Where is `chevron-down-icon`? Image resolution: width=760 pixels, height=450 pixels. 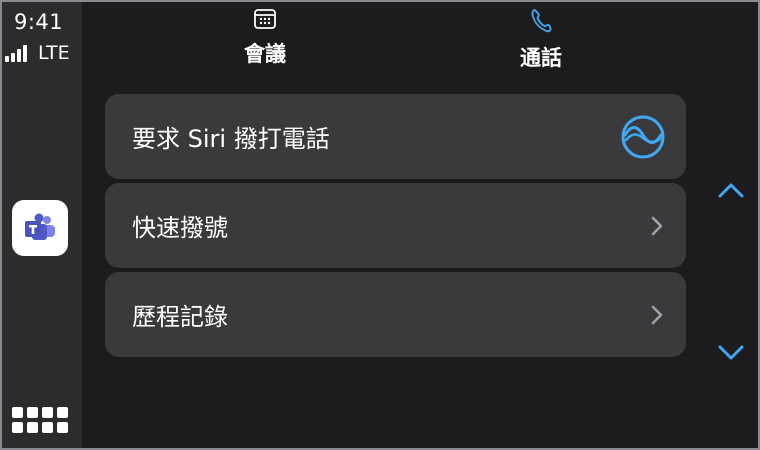 chevron-down-icon is located at coordinates (731, 352).